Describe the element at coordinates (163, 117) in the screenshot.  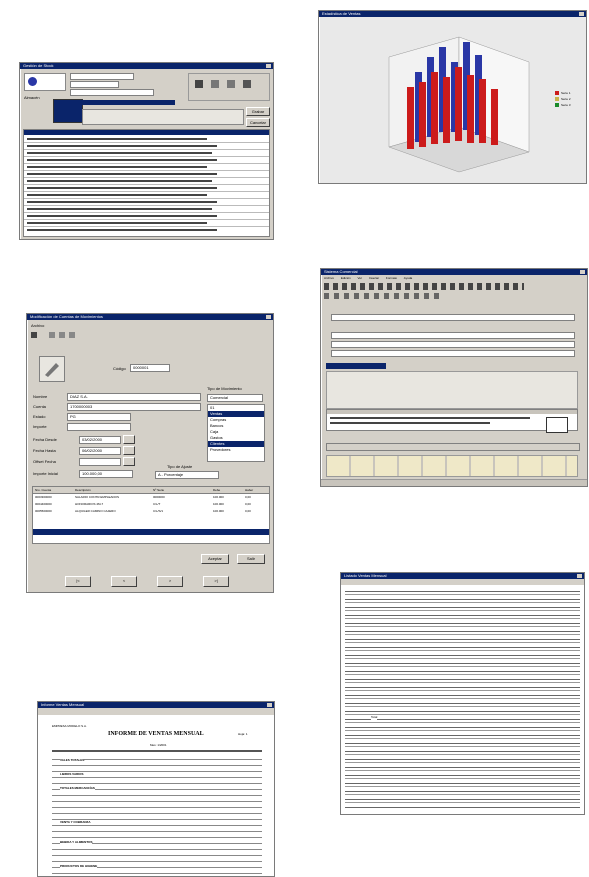
I see `filter-options` at that location.